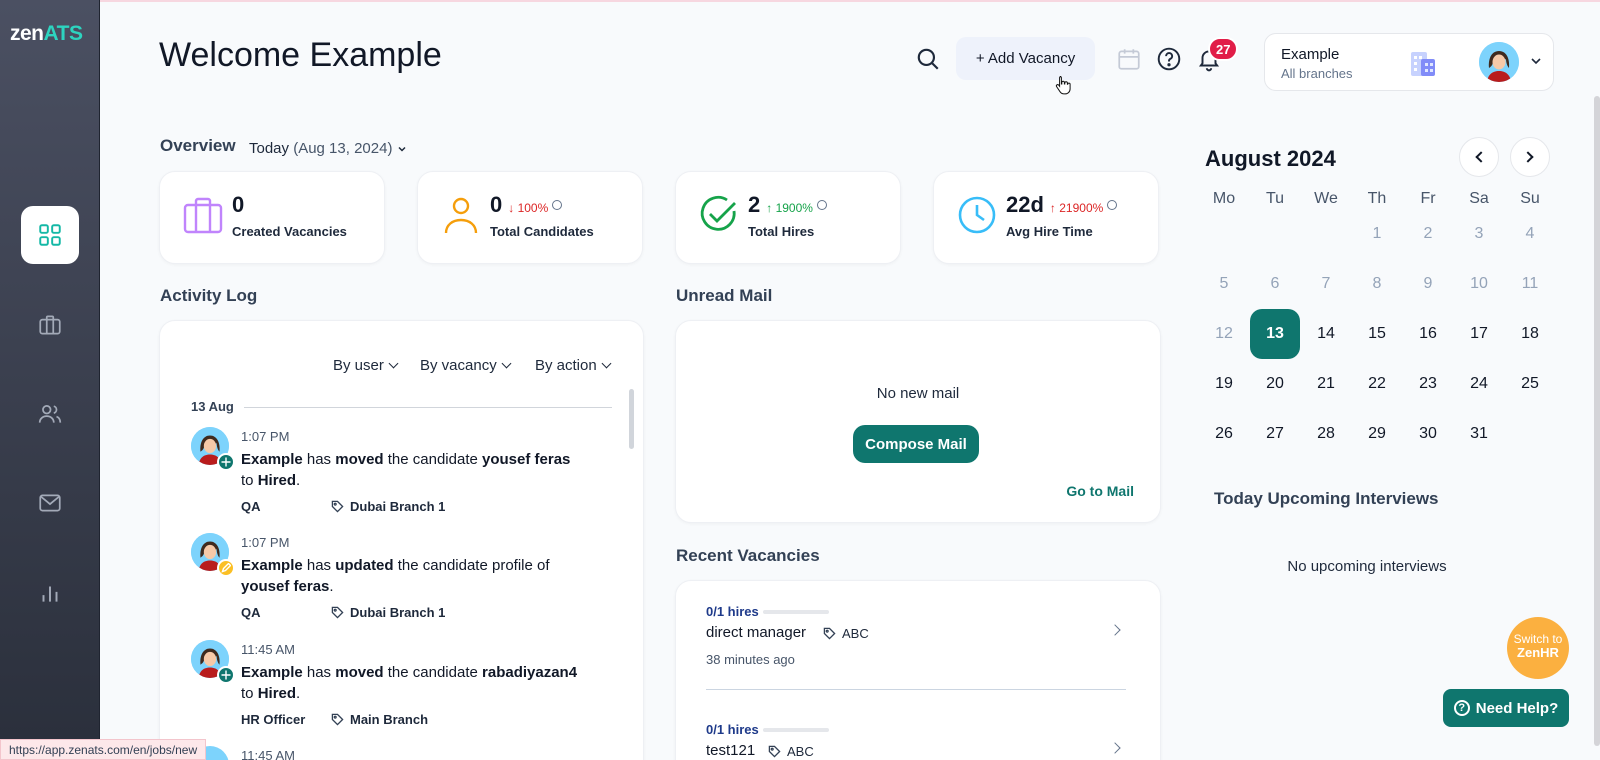  What do you see at coordinates (103, 749) in the screenshot?
I see `status-bar-url: https://app.zenats.com/en/jobs/new` at bounding box center [103, 749].